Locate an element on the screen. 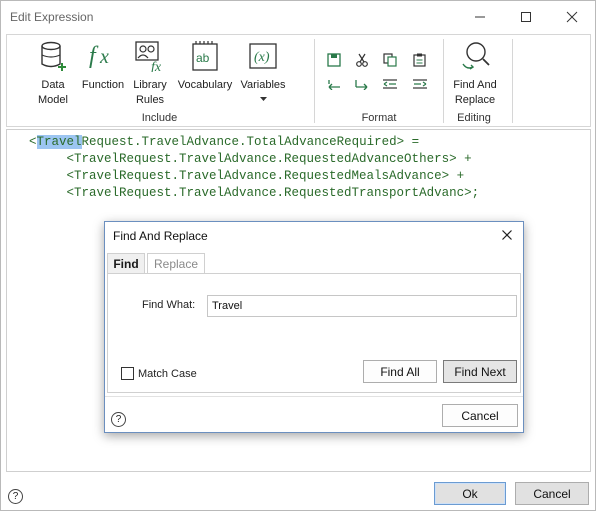 The image size is (596, 511). tab-find: Find is located at coordinates (126, 263).